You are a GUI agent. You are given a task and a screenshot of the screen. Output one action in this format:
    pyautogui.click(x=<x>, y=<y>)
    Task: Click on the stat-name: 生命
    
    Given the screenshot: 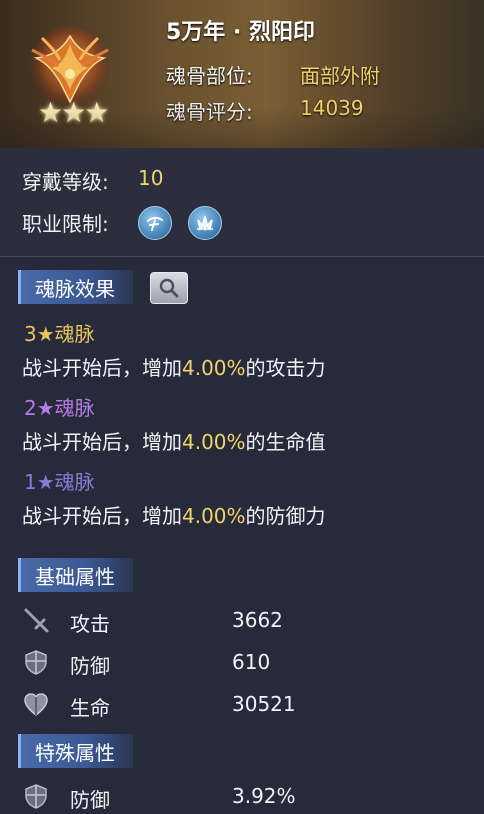 What is the action you would take?
    pyautogui.click(x=90, y=708)
    